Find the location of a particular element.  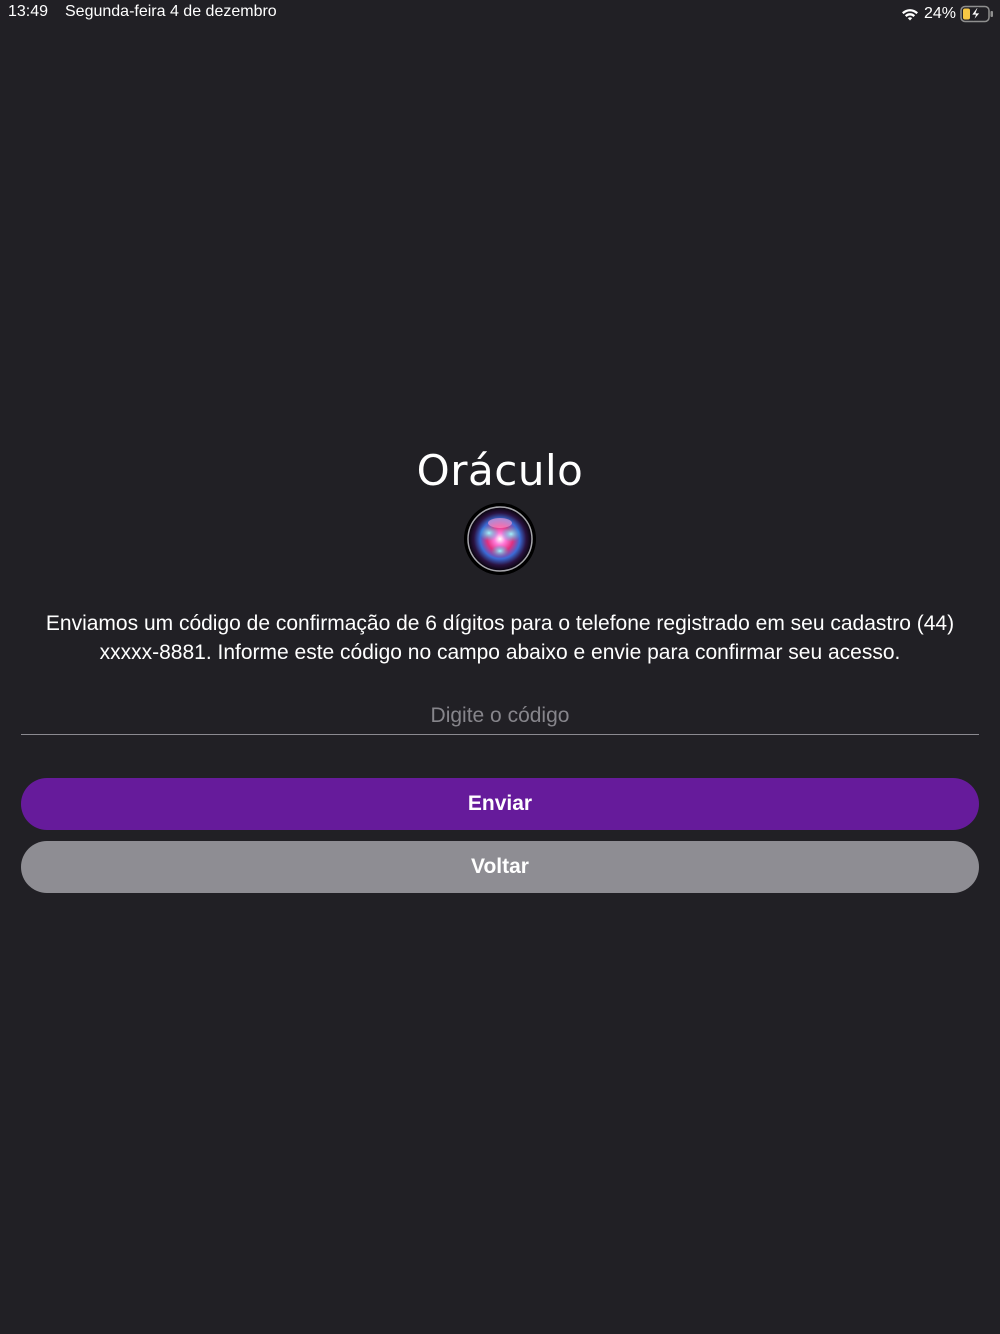

wifi-icon is located at coordinates (910, 14).